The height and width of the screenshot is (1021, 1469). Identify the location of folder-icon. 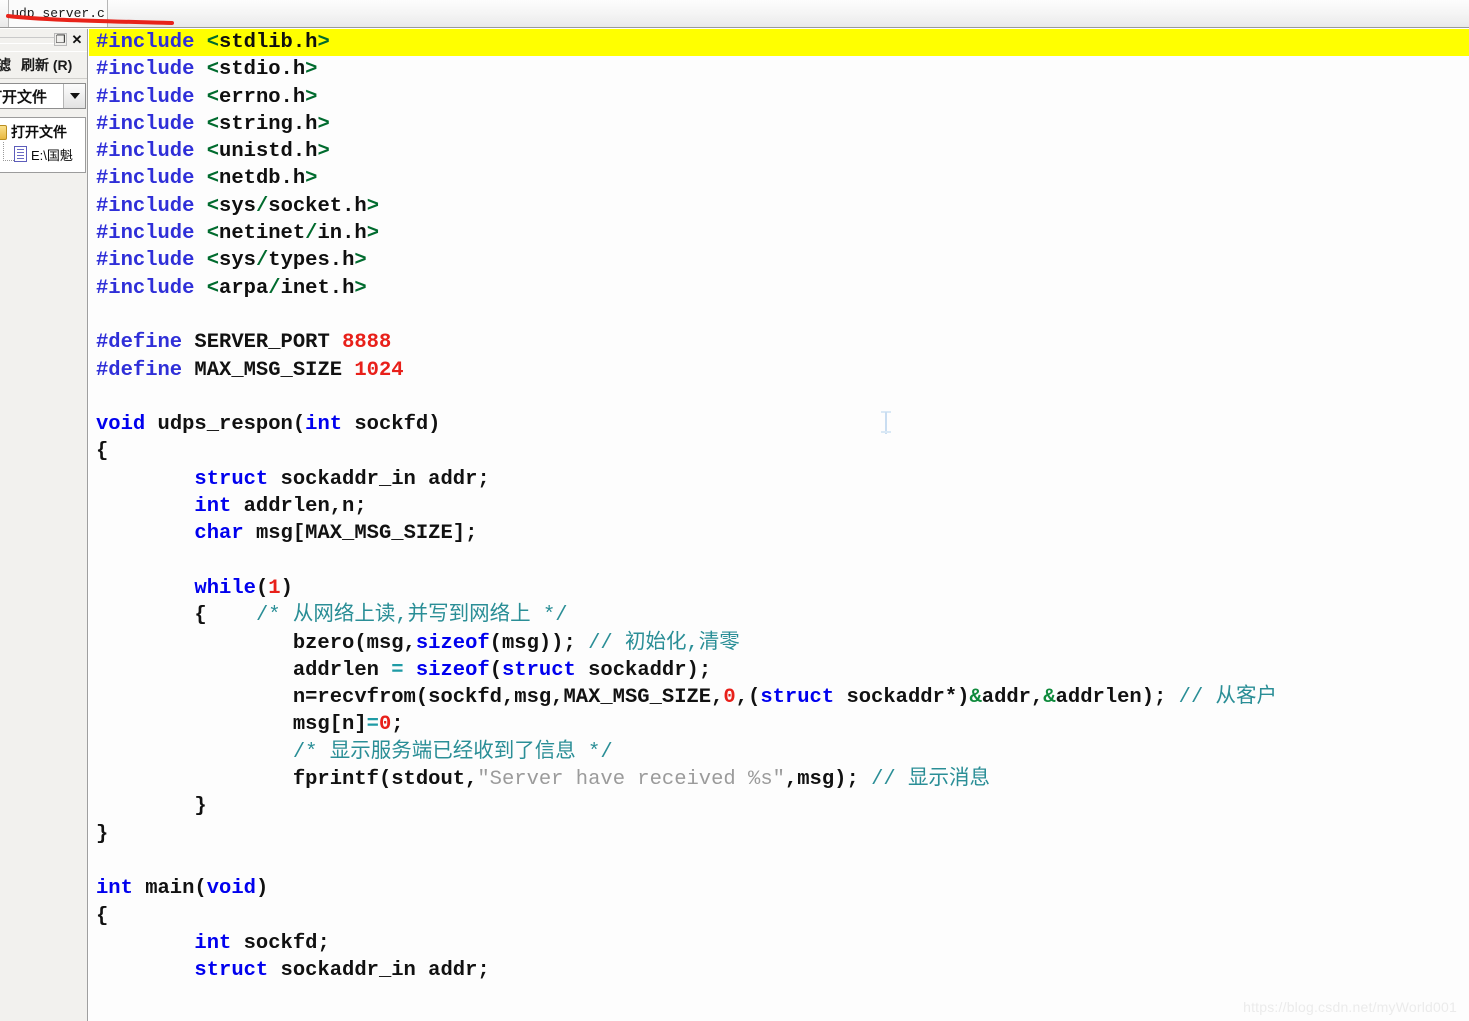
(3, 132).